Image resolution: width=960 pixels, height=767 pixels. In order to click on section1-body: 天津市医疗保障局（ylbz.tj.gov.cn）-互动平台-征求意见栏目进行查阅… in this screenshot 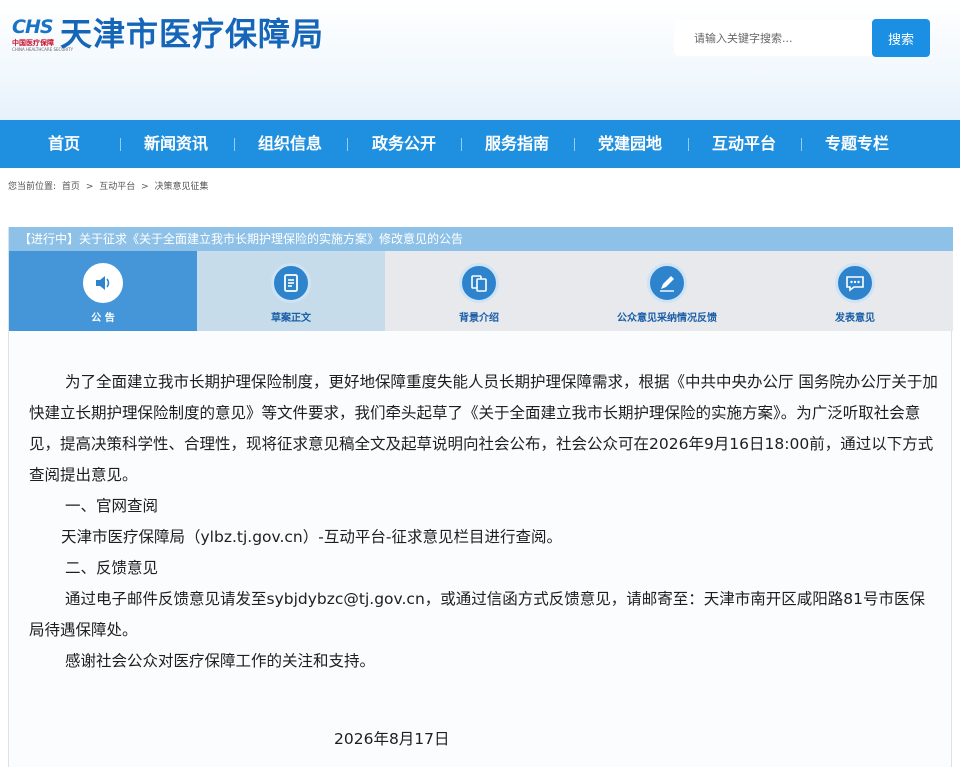, I will do `click(311, 537)`.